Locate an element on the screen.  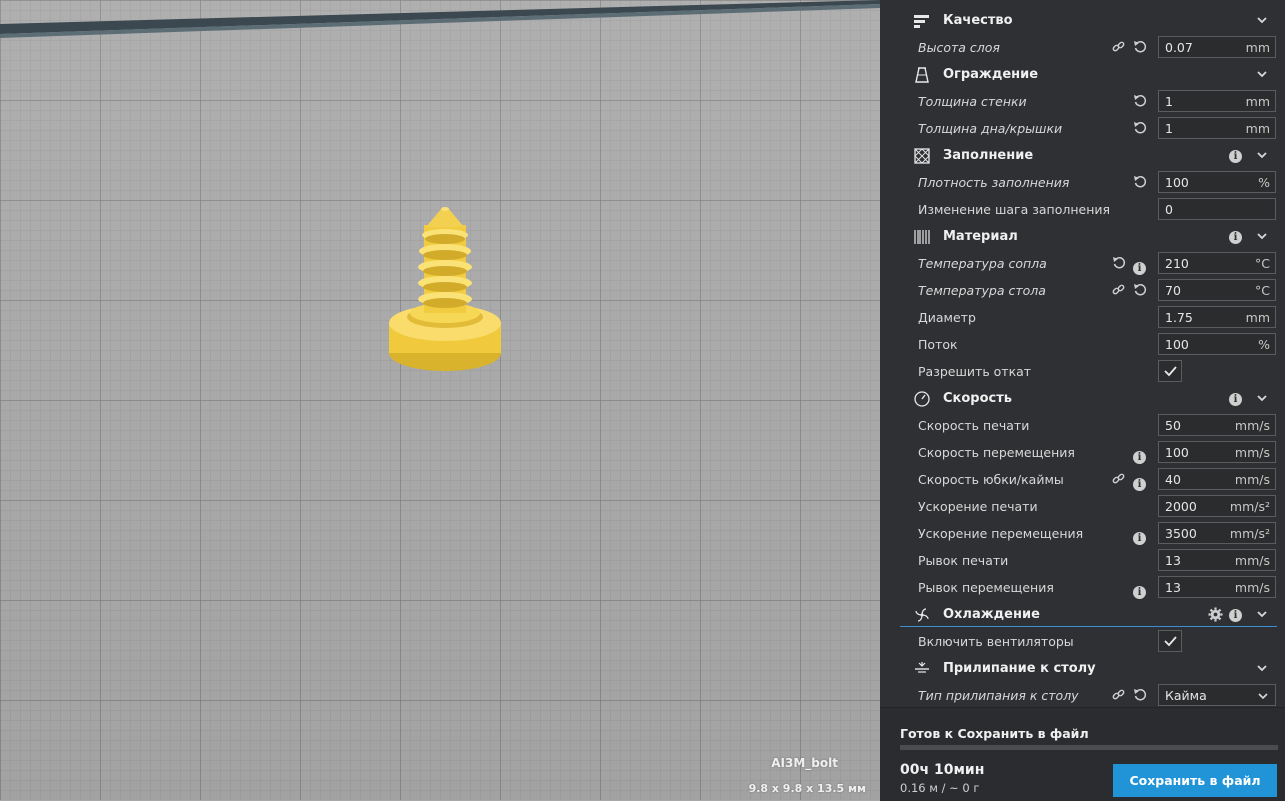
slice-status: Готов к Сохранить в файл is located at coordinates (994, 733).